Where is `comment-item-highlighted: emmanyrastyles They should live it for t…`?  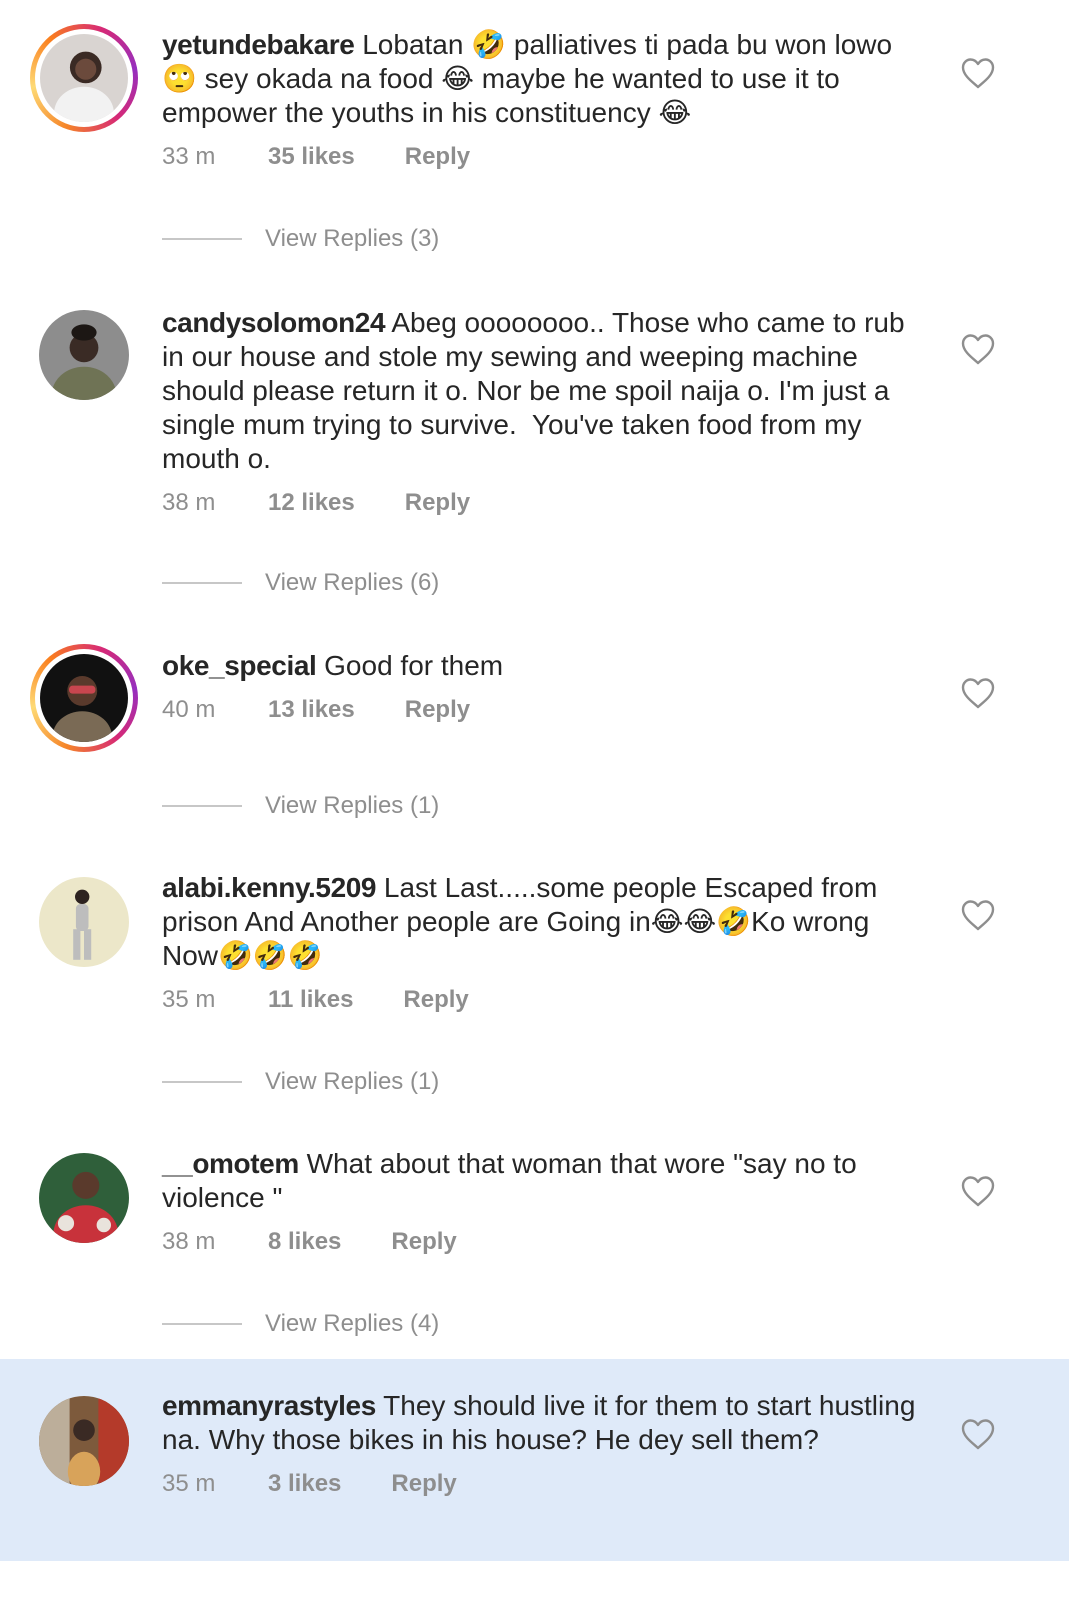 comment-item-highlighted: emmanyrastyles They should live it for t… is located at coordinates (534, 1460).